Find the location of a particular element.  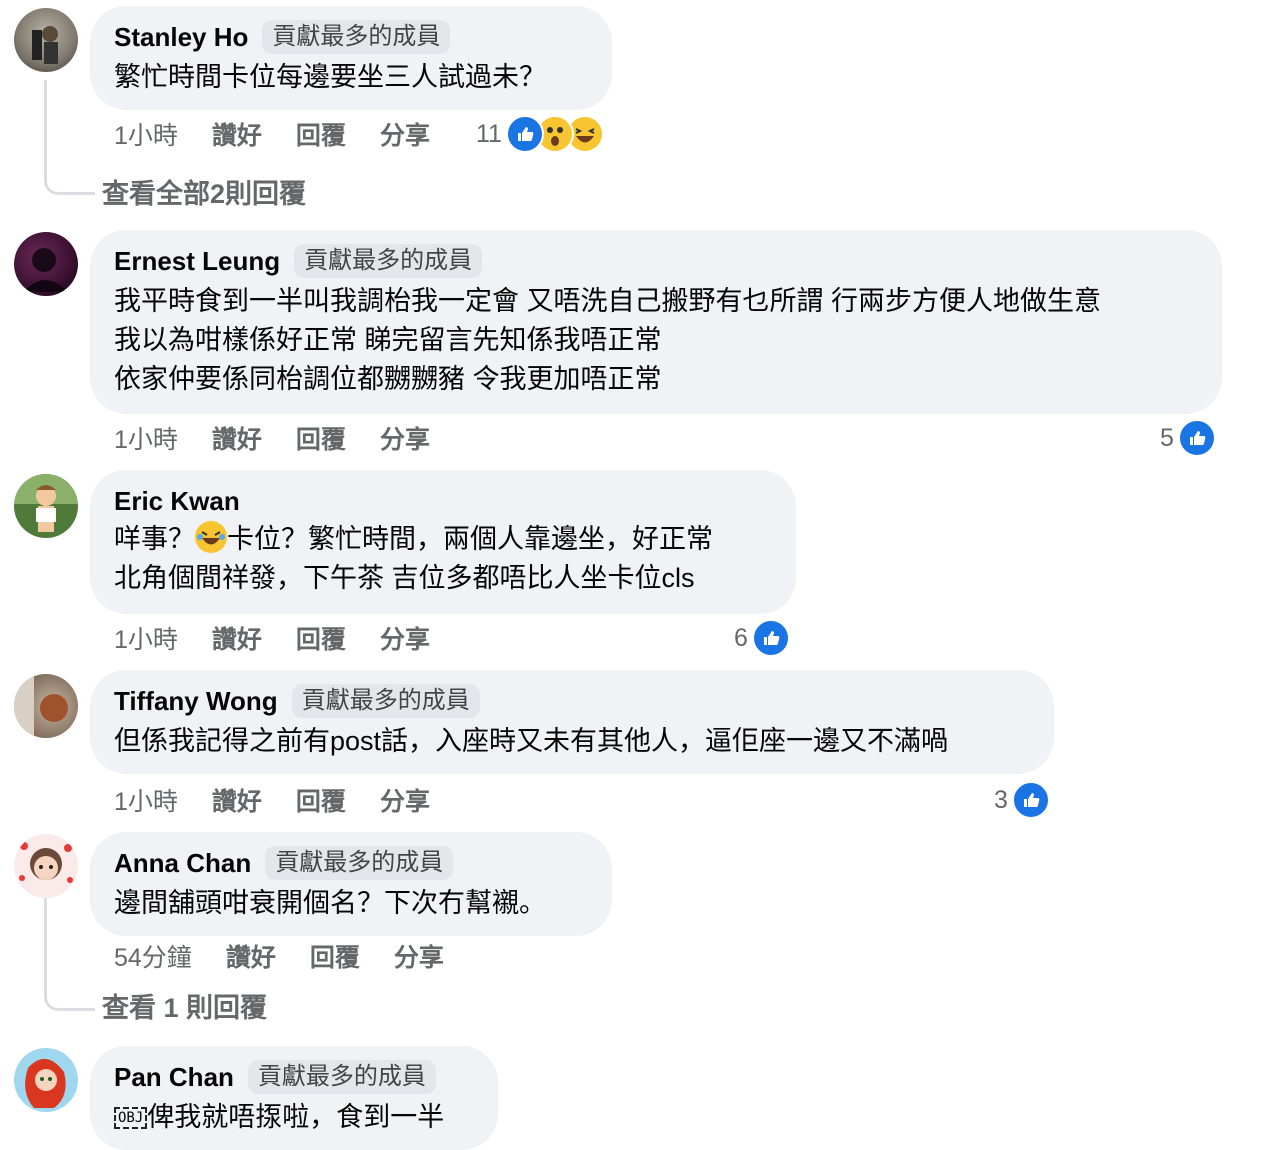

reaction-count: 5 is located at coordinates (1167, 437).